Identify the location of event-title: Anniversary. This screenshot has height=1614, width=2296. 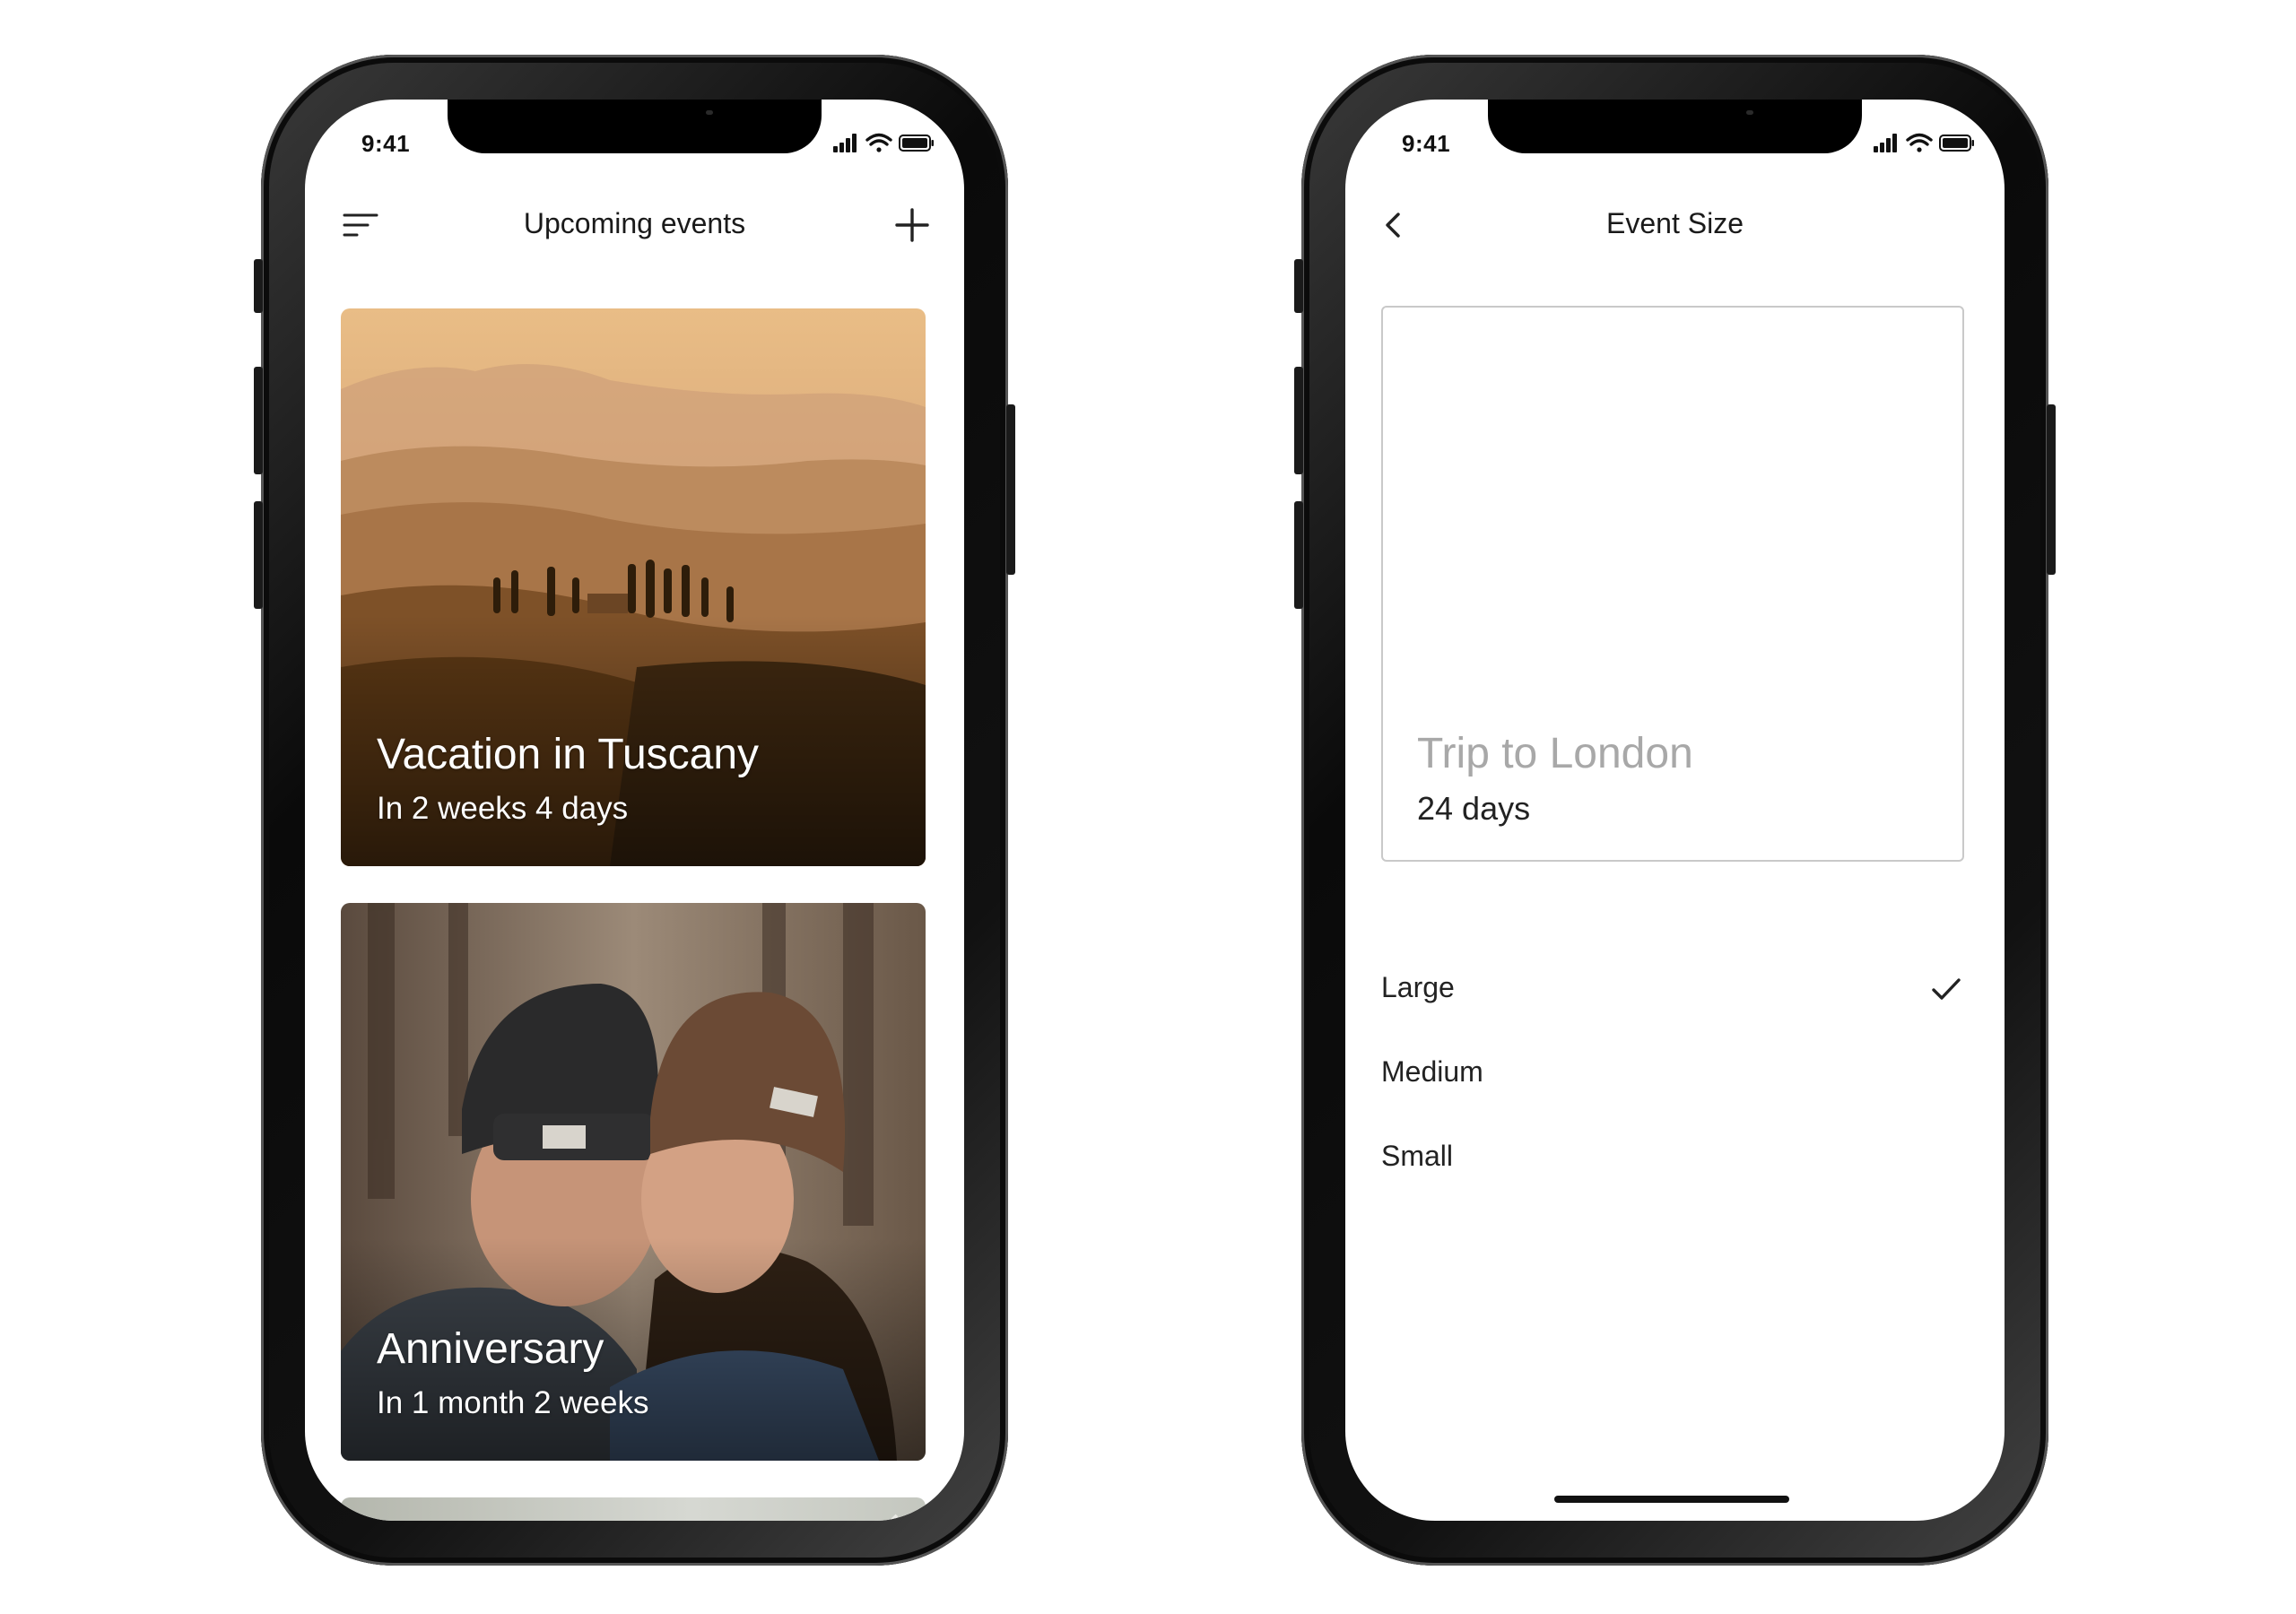
(490, 1349).